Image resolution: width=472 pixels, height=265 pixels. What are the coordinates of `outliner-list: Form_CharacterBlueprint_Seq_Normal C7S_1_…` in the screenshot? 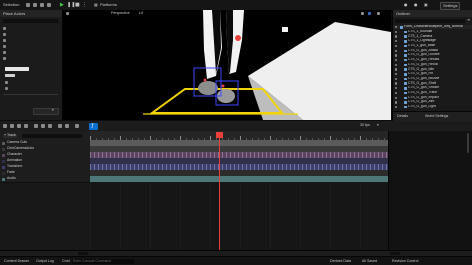 It's located at (432, 67).